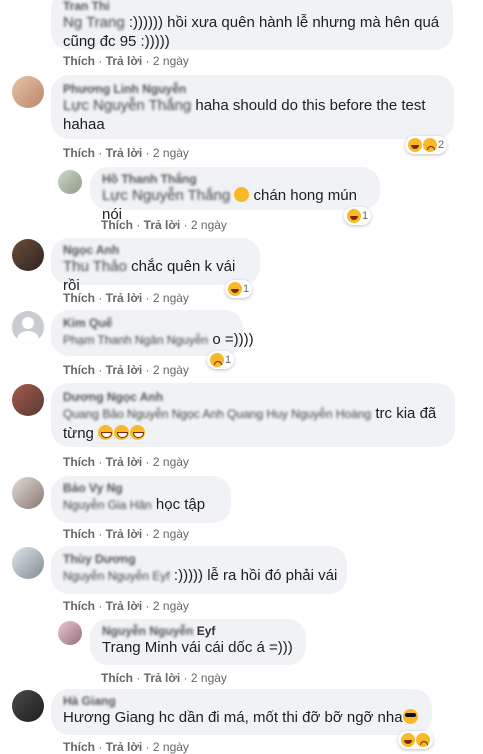 Image resolution: width=483 pixels, height=754 pixels. What do you see at coordinates (147, 323) in the screenshot?
I see `comment-author: Kim Quế` at bounding box center [147, 323].